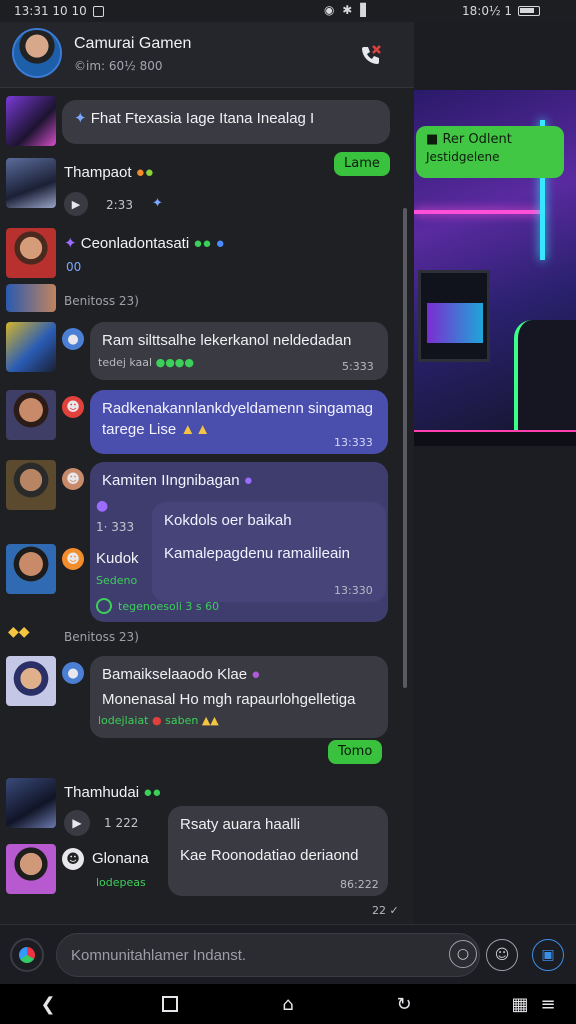 Image resolution: width=576 pixels, height=1024 pixels. Describe the element at coordinates (371, 55) in the screenshot. I see `phone-missed-icon` at that location.